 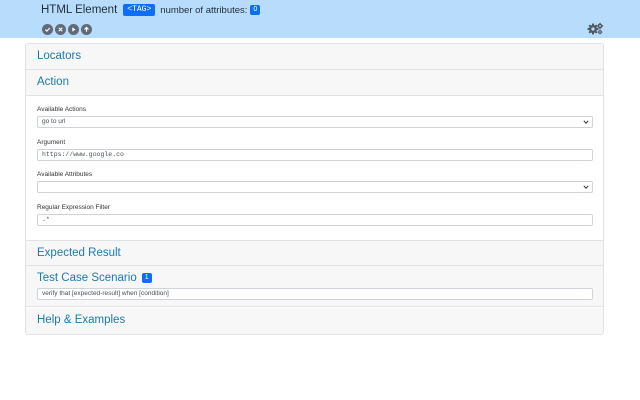 I want to click on section-locators-title: Locators, so click(x=59, y=56).